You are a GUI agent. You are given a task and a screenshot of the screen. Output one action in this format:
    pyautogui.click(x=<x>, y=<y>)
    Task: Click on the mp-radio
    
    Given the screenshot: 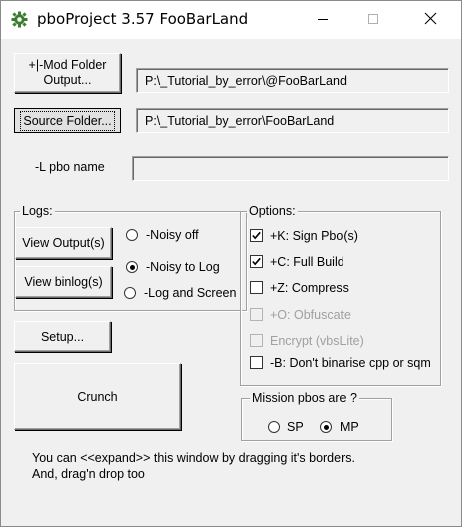 What is the action you would take?
    pyautogui.click(x=326, y=427)
    